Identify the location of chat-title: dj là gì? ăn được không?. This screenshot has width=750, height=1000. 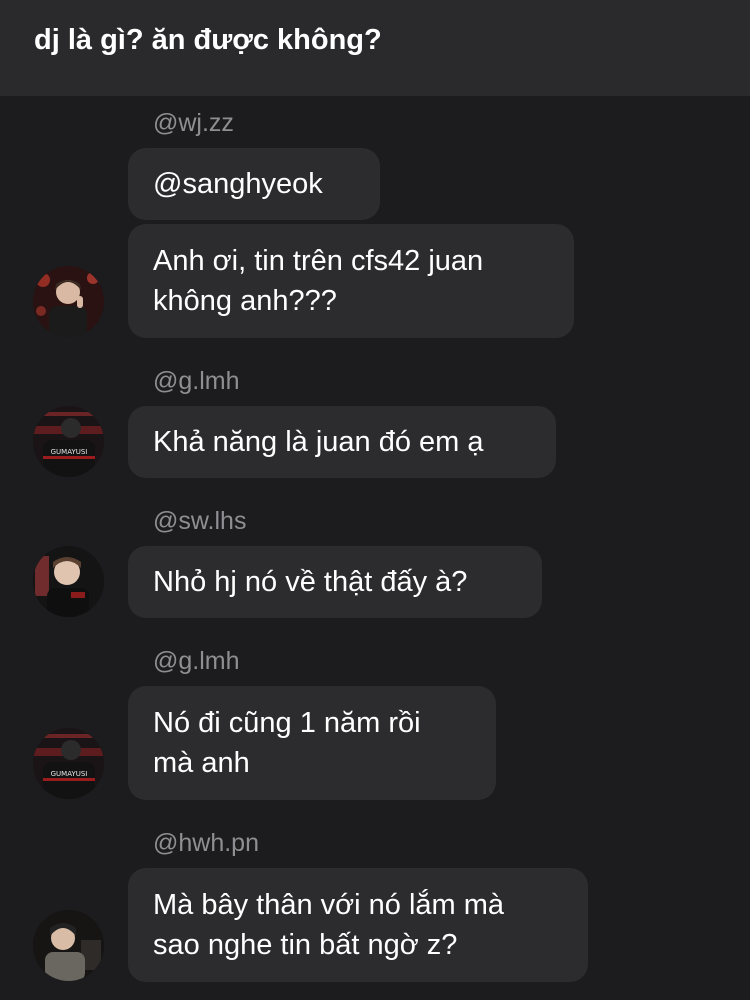
(208, 40).